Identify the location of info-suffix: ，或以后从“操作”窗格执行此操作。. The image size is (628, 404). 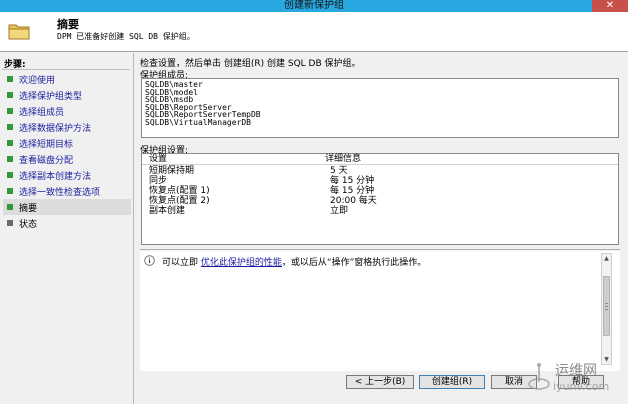
(354, 263).